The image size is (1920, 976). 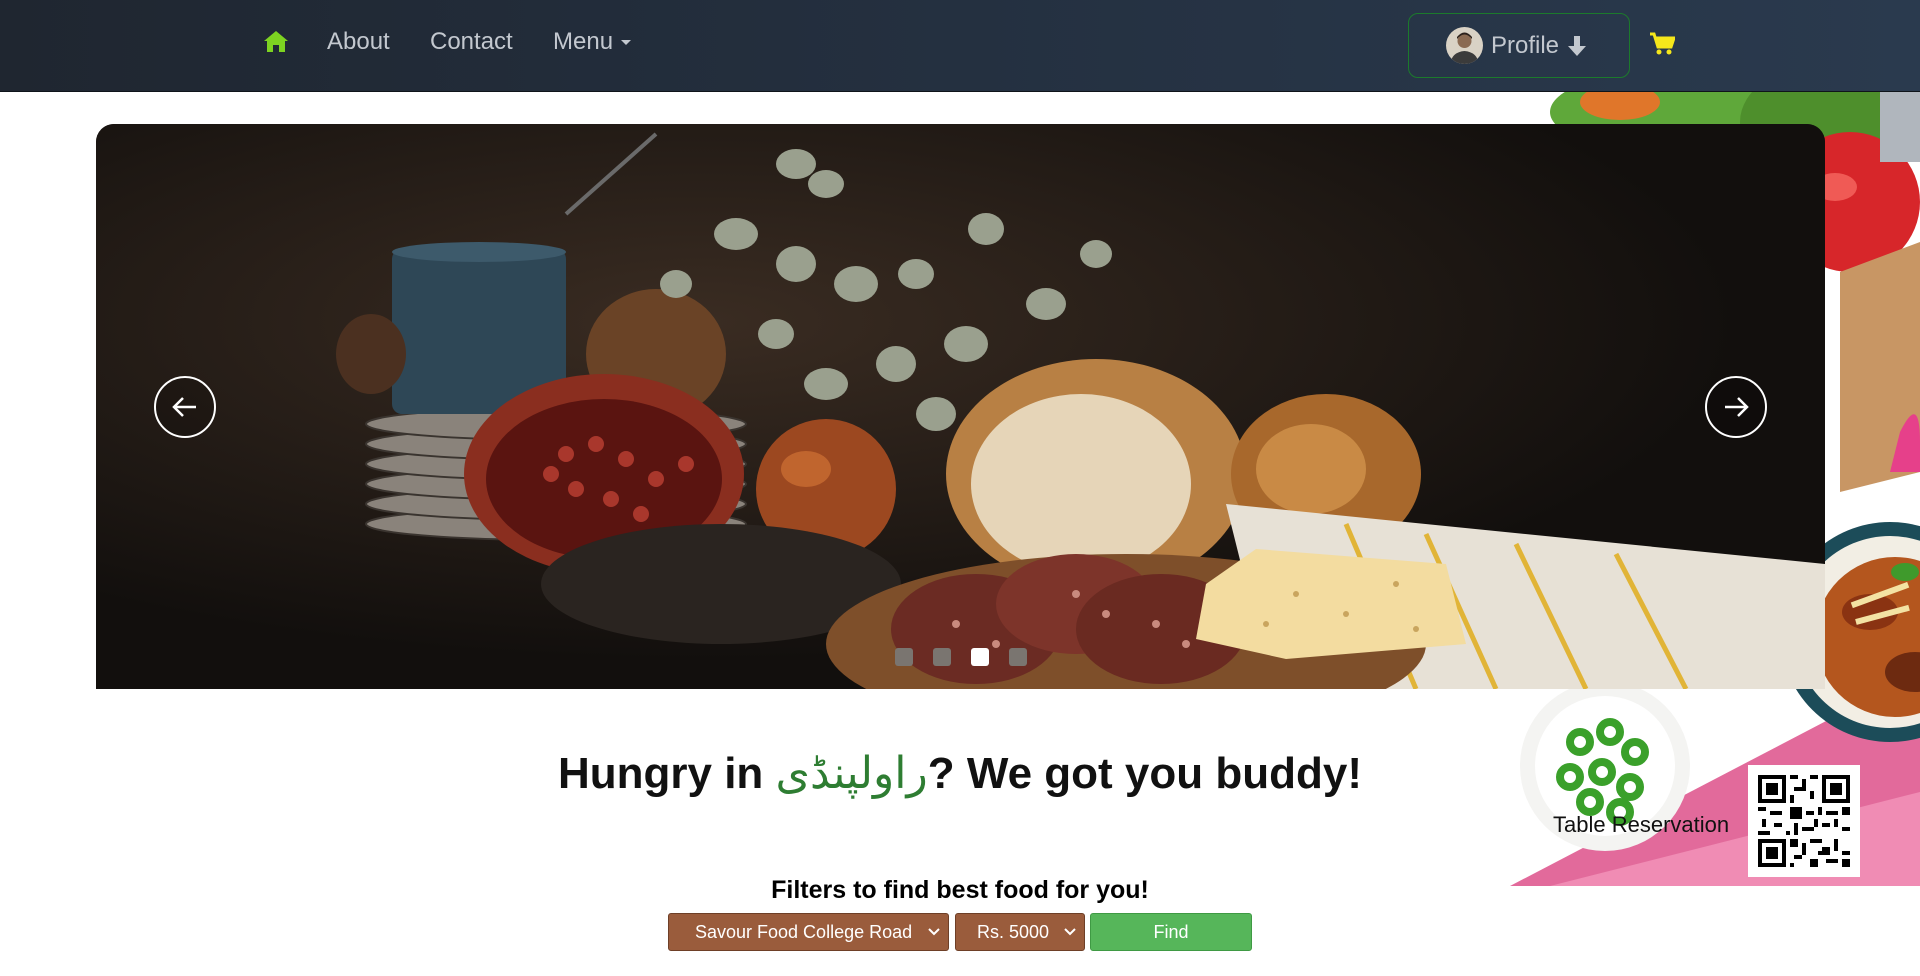 I want to click on carousel-prev-button, so click(x=185, y=407).